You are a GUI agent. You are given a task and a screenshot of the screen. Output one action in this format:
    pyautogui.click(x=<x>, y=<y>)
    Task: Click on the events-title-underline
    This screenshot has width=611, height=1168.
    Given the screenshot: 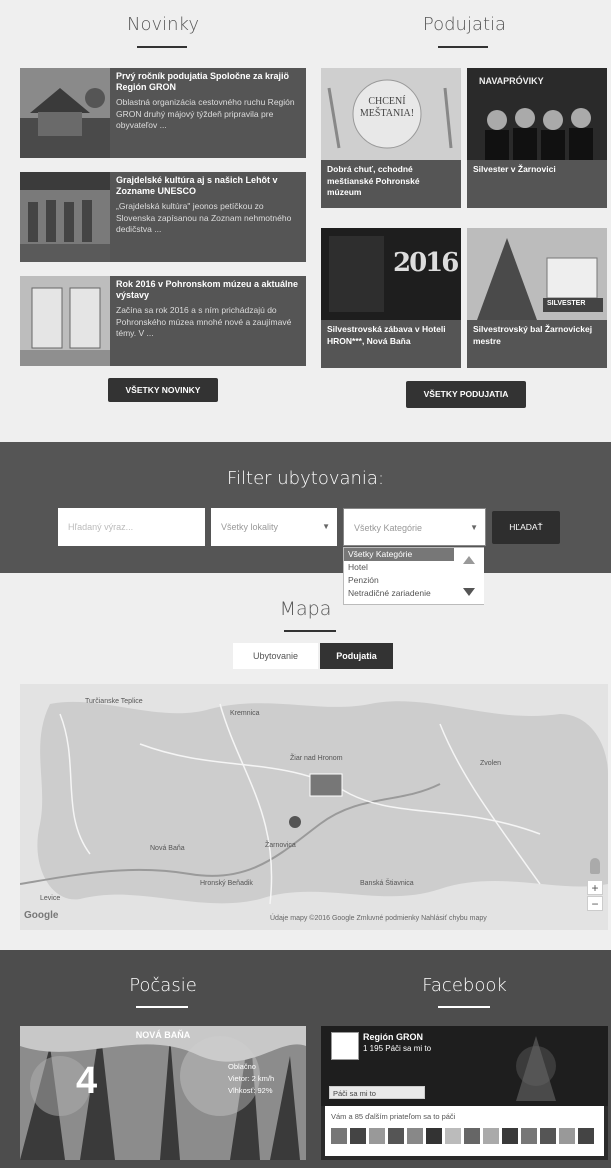 What is the action you would take?
    pyautogui.click(x=463, y=47)
    